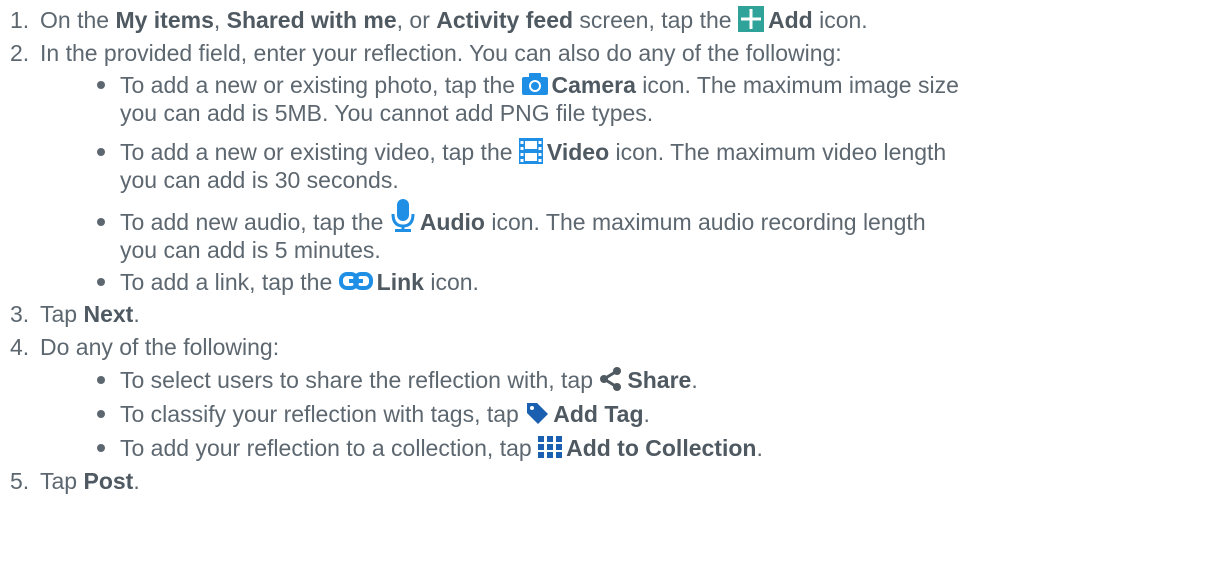 Image resolution: width=1231 pixels, height=578 pixels. I want to click on step-number: 2., so click(20, 53).